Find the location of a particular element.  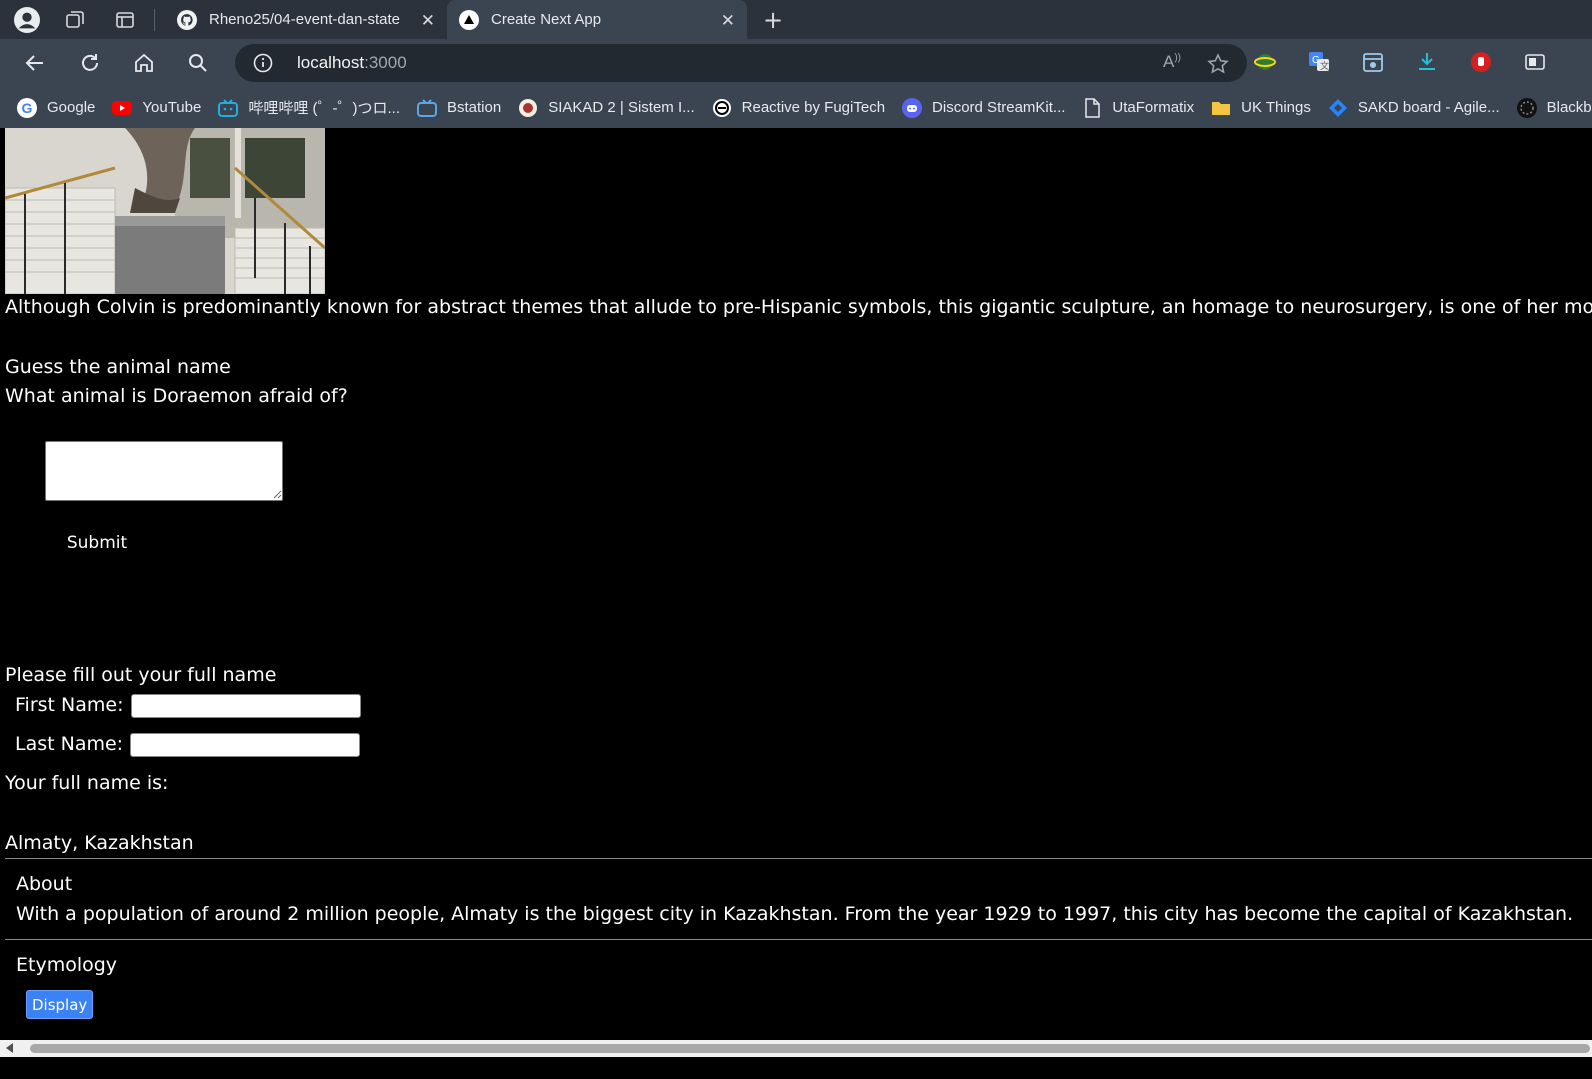

scroll-left-icon is located at coordinates (9, 1048).